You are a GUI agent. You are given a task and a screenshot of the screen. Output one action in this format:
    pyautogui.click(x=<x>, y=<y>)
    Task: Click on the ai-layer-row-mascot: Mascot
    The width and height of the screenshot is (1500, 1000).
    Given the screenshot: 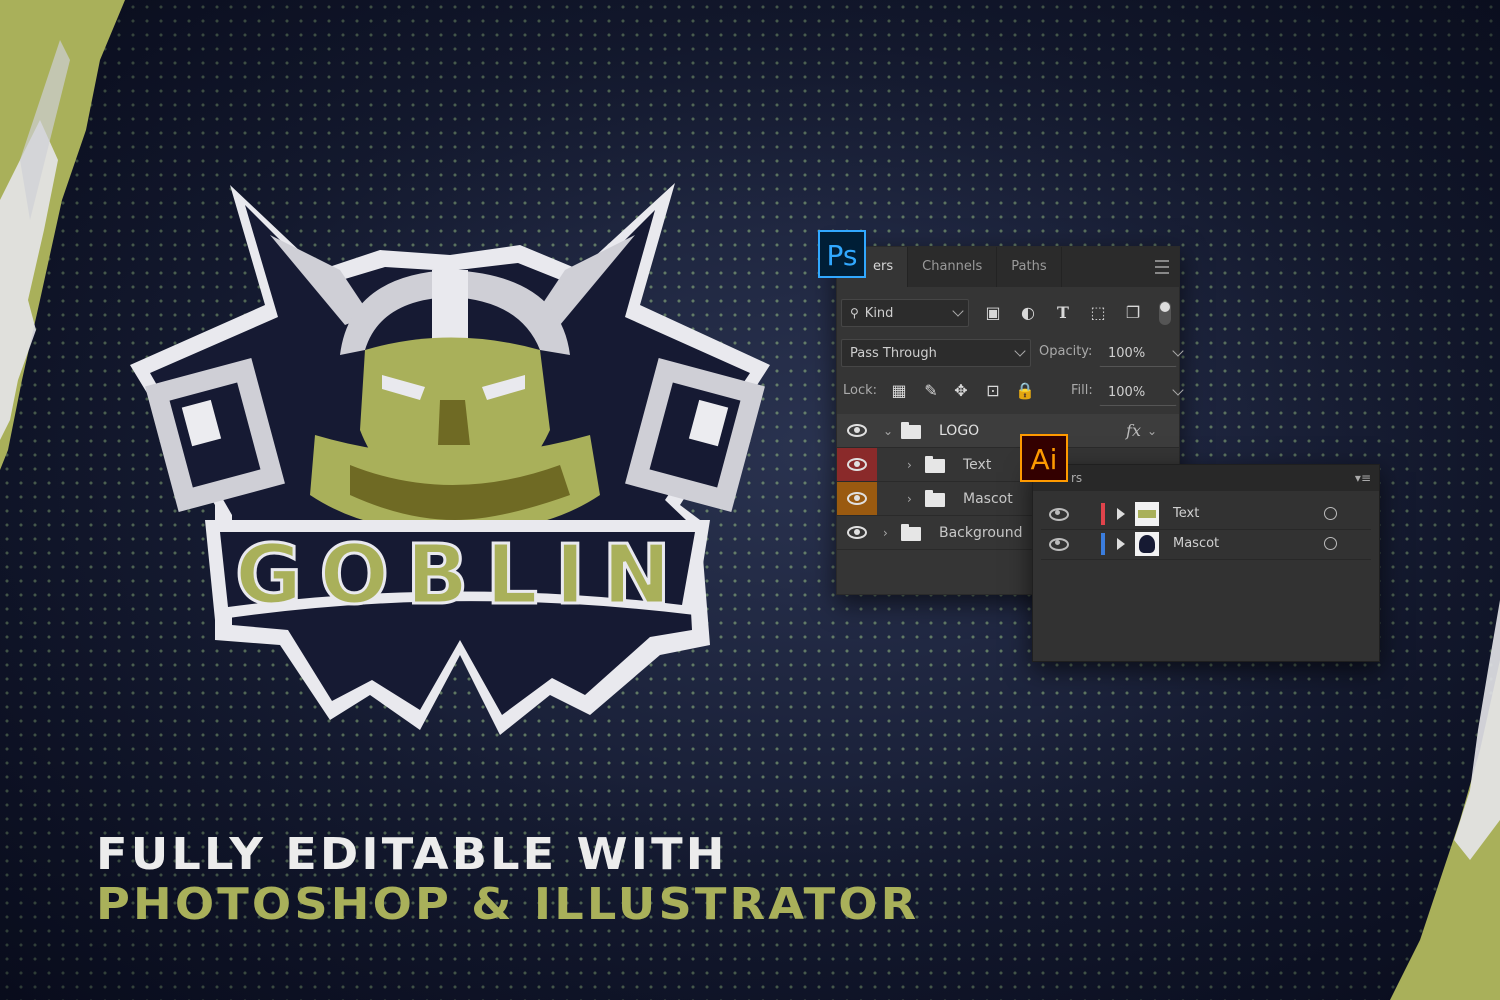 What is the action you would take?
    pyautogui.click(x=1206, y=544)
    